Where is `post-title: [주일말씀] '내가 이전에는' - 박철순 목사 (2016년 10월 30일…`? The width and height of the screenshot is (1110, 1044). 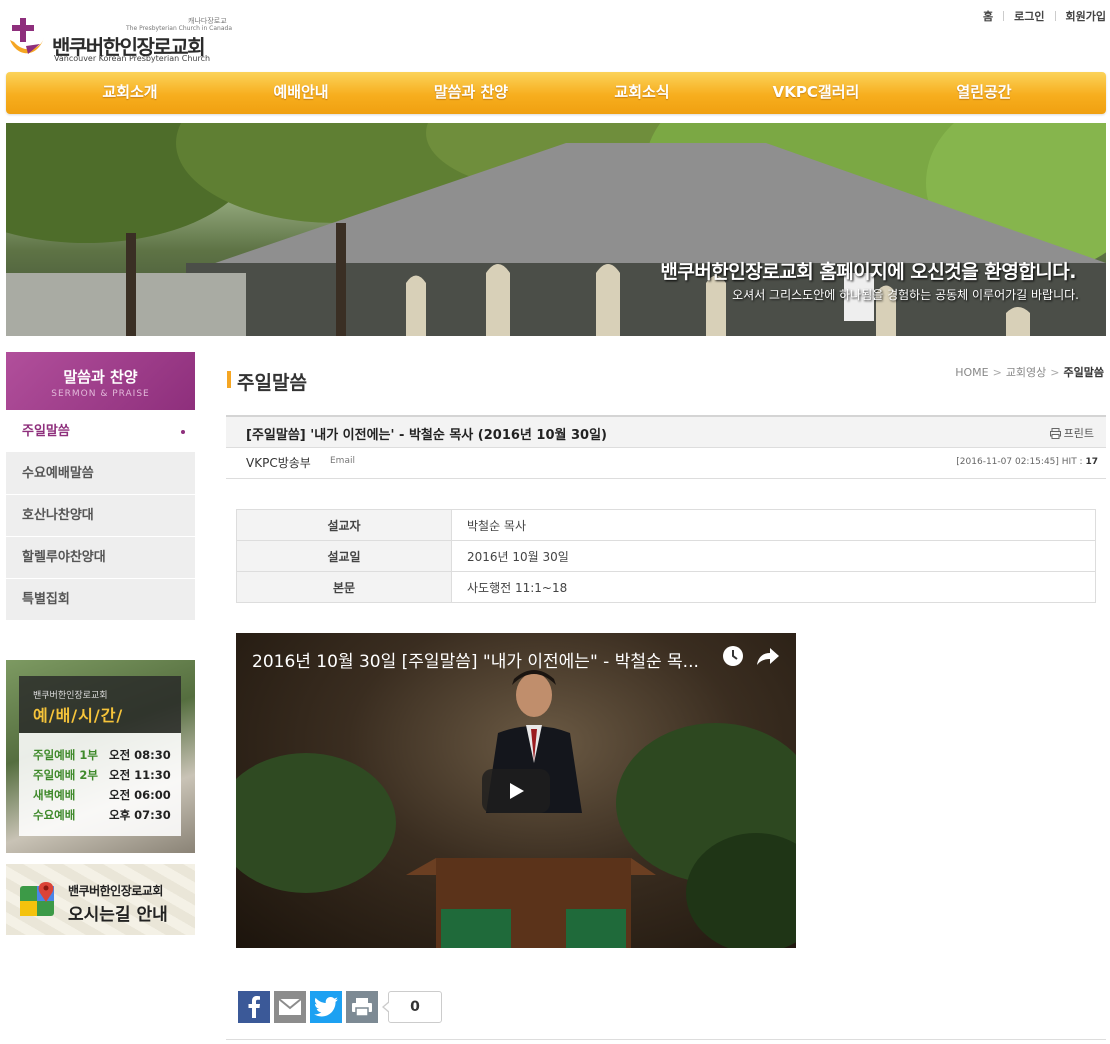
post-title: [주일말씀] '내가 이전에는' - 박철순 목사 (2016년 10월 30일… is located at coordinates (426, 435).